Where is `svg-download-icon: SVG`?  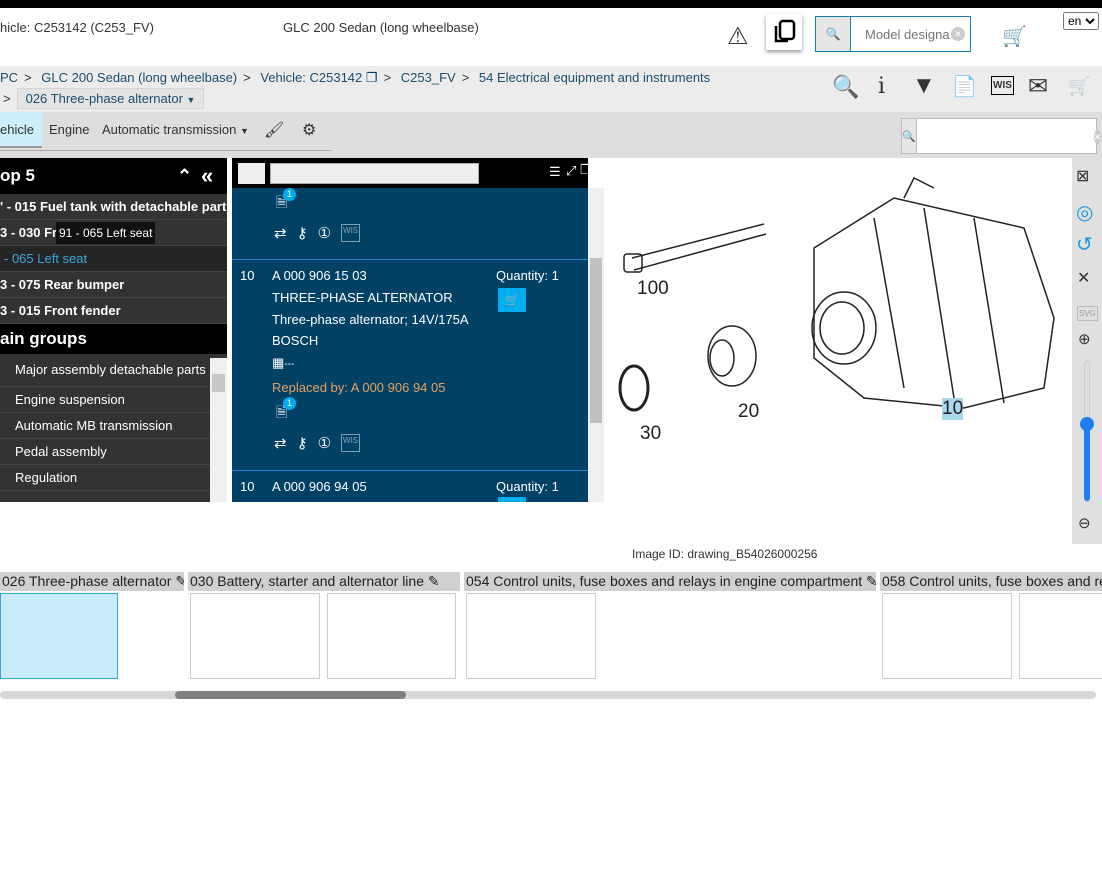 svg-download-icon: SVG is located at coordinates (1087, 313).